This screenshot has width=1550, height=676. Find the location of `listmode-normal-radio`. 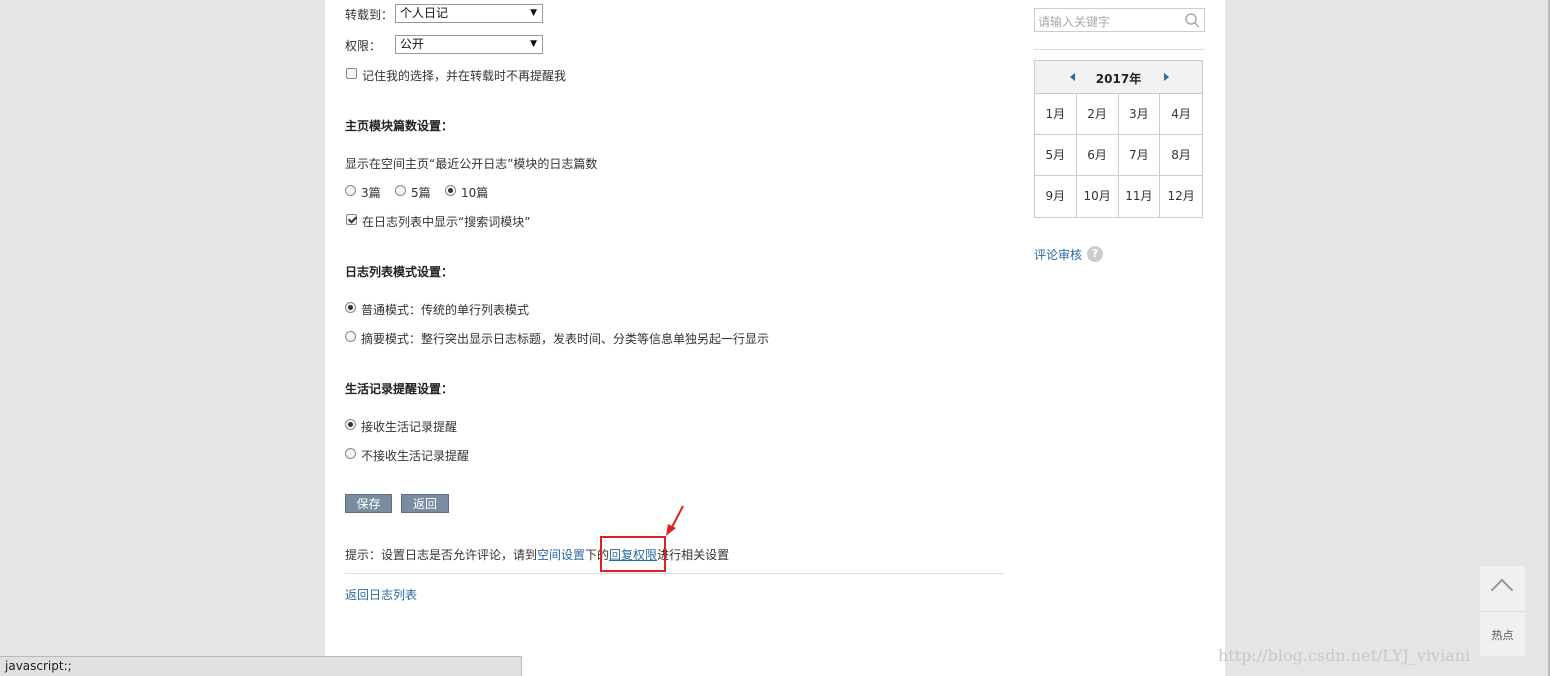

listmode-normal-radio is located at coordinates (350, 307).